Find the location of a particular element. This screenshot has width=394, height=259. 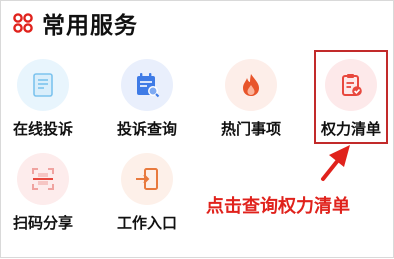

arrow-icon is located at coordinates (335, 163).